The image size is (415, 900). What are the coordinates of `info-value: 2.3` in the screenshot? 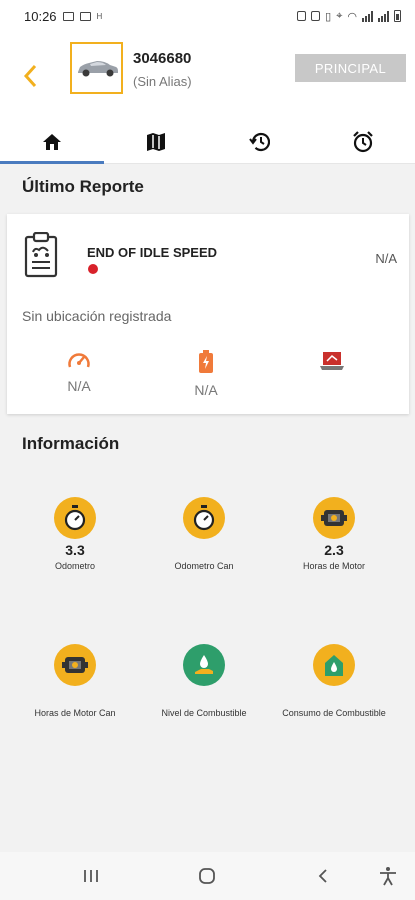 It's located at (334, 550).